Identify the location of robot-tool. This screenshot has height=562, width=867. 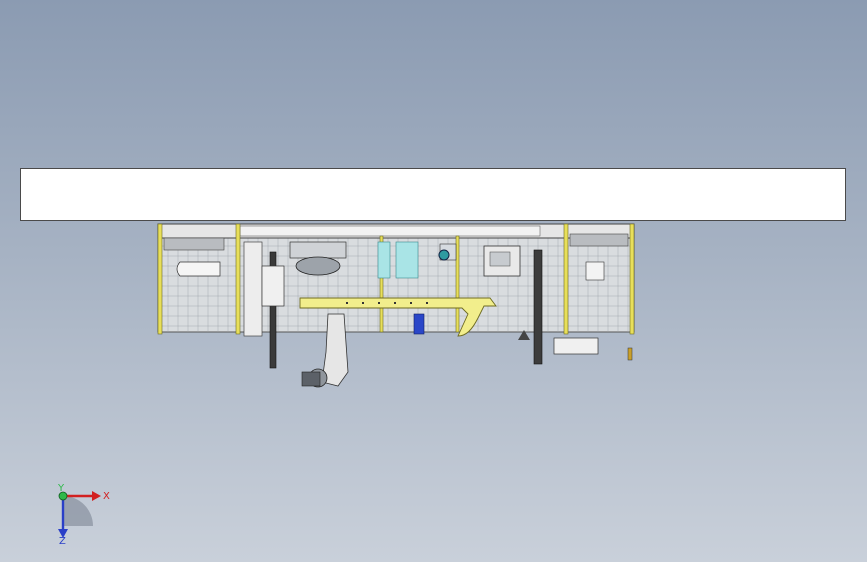
(311, 379).